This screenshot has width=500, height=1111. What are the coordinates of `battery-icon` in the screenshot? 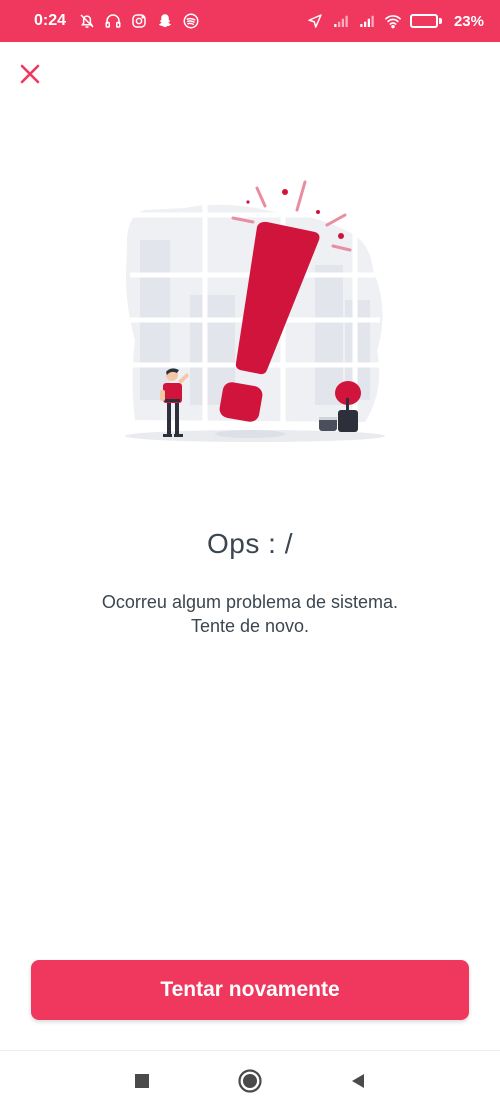 It's located at (425, 21).